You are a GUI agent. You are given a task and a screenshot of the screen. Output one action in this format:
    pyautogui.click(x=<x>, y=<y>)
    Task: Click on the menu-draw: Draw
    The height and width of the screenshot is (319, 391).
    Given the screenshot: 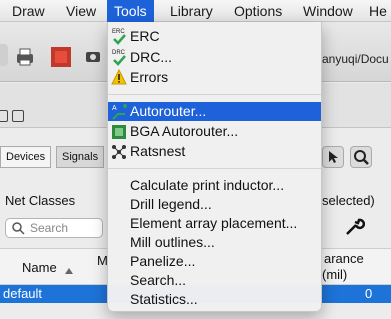 What is the action you would take?
    pyautogui.click(x=28, y=11)
    